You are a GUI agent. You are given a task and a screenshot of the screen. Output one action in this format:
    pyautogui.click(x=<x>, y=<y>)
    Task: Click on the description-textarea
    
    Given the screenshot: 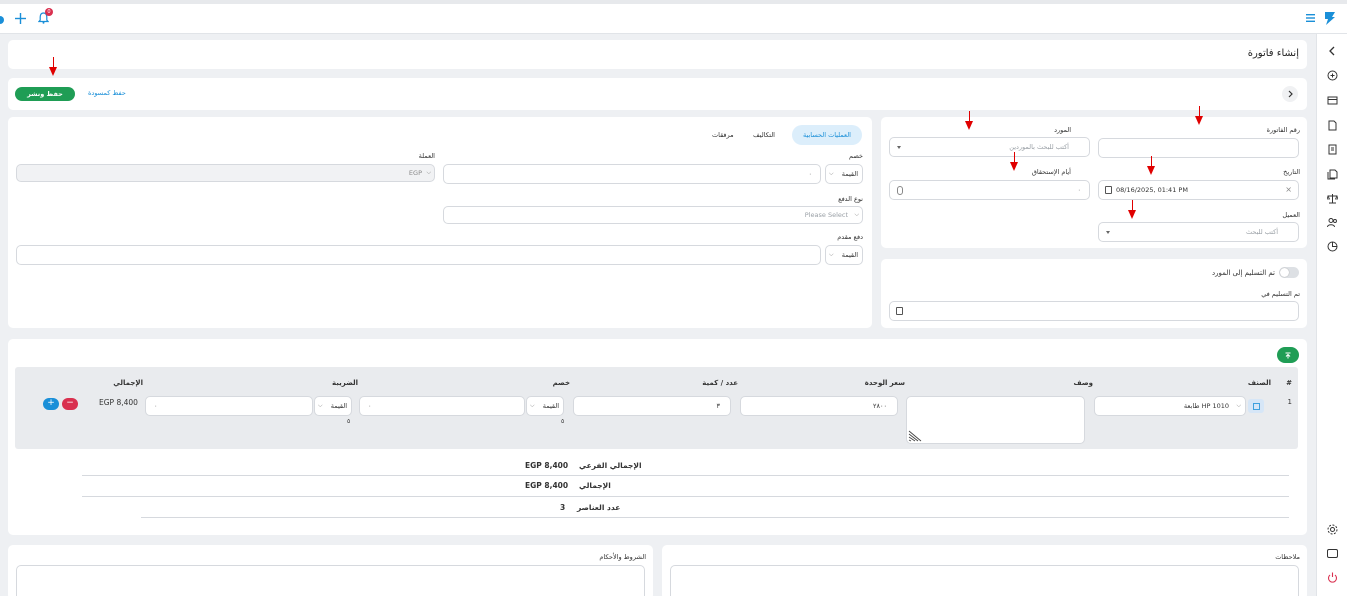 What is the action you would take?
    pyautogui.click(x=995, y=420)
    